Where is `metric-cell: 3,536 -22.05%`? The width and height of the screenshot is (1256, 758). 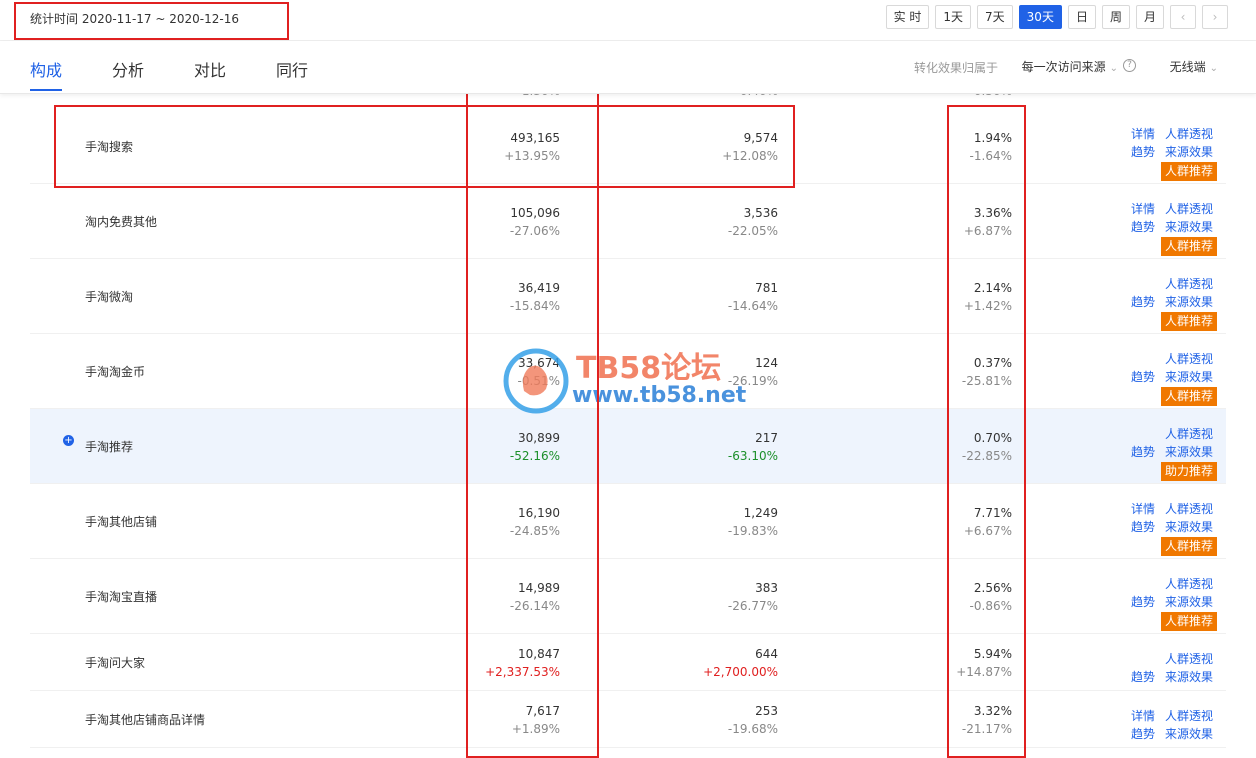
metric-cell: 3,536 -22.05% is located at coordinates (753, 222).